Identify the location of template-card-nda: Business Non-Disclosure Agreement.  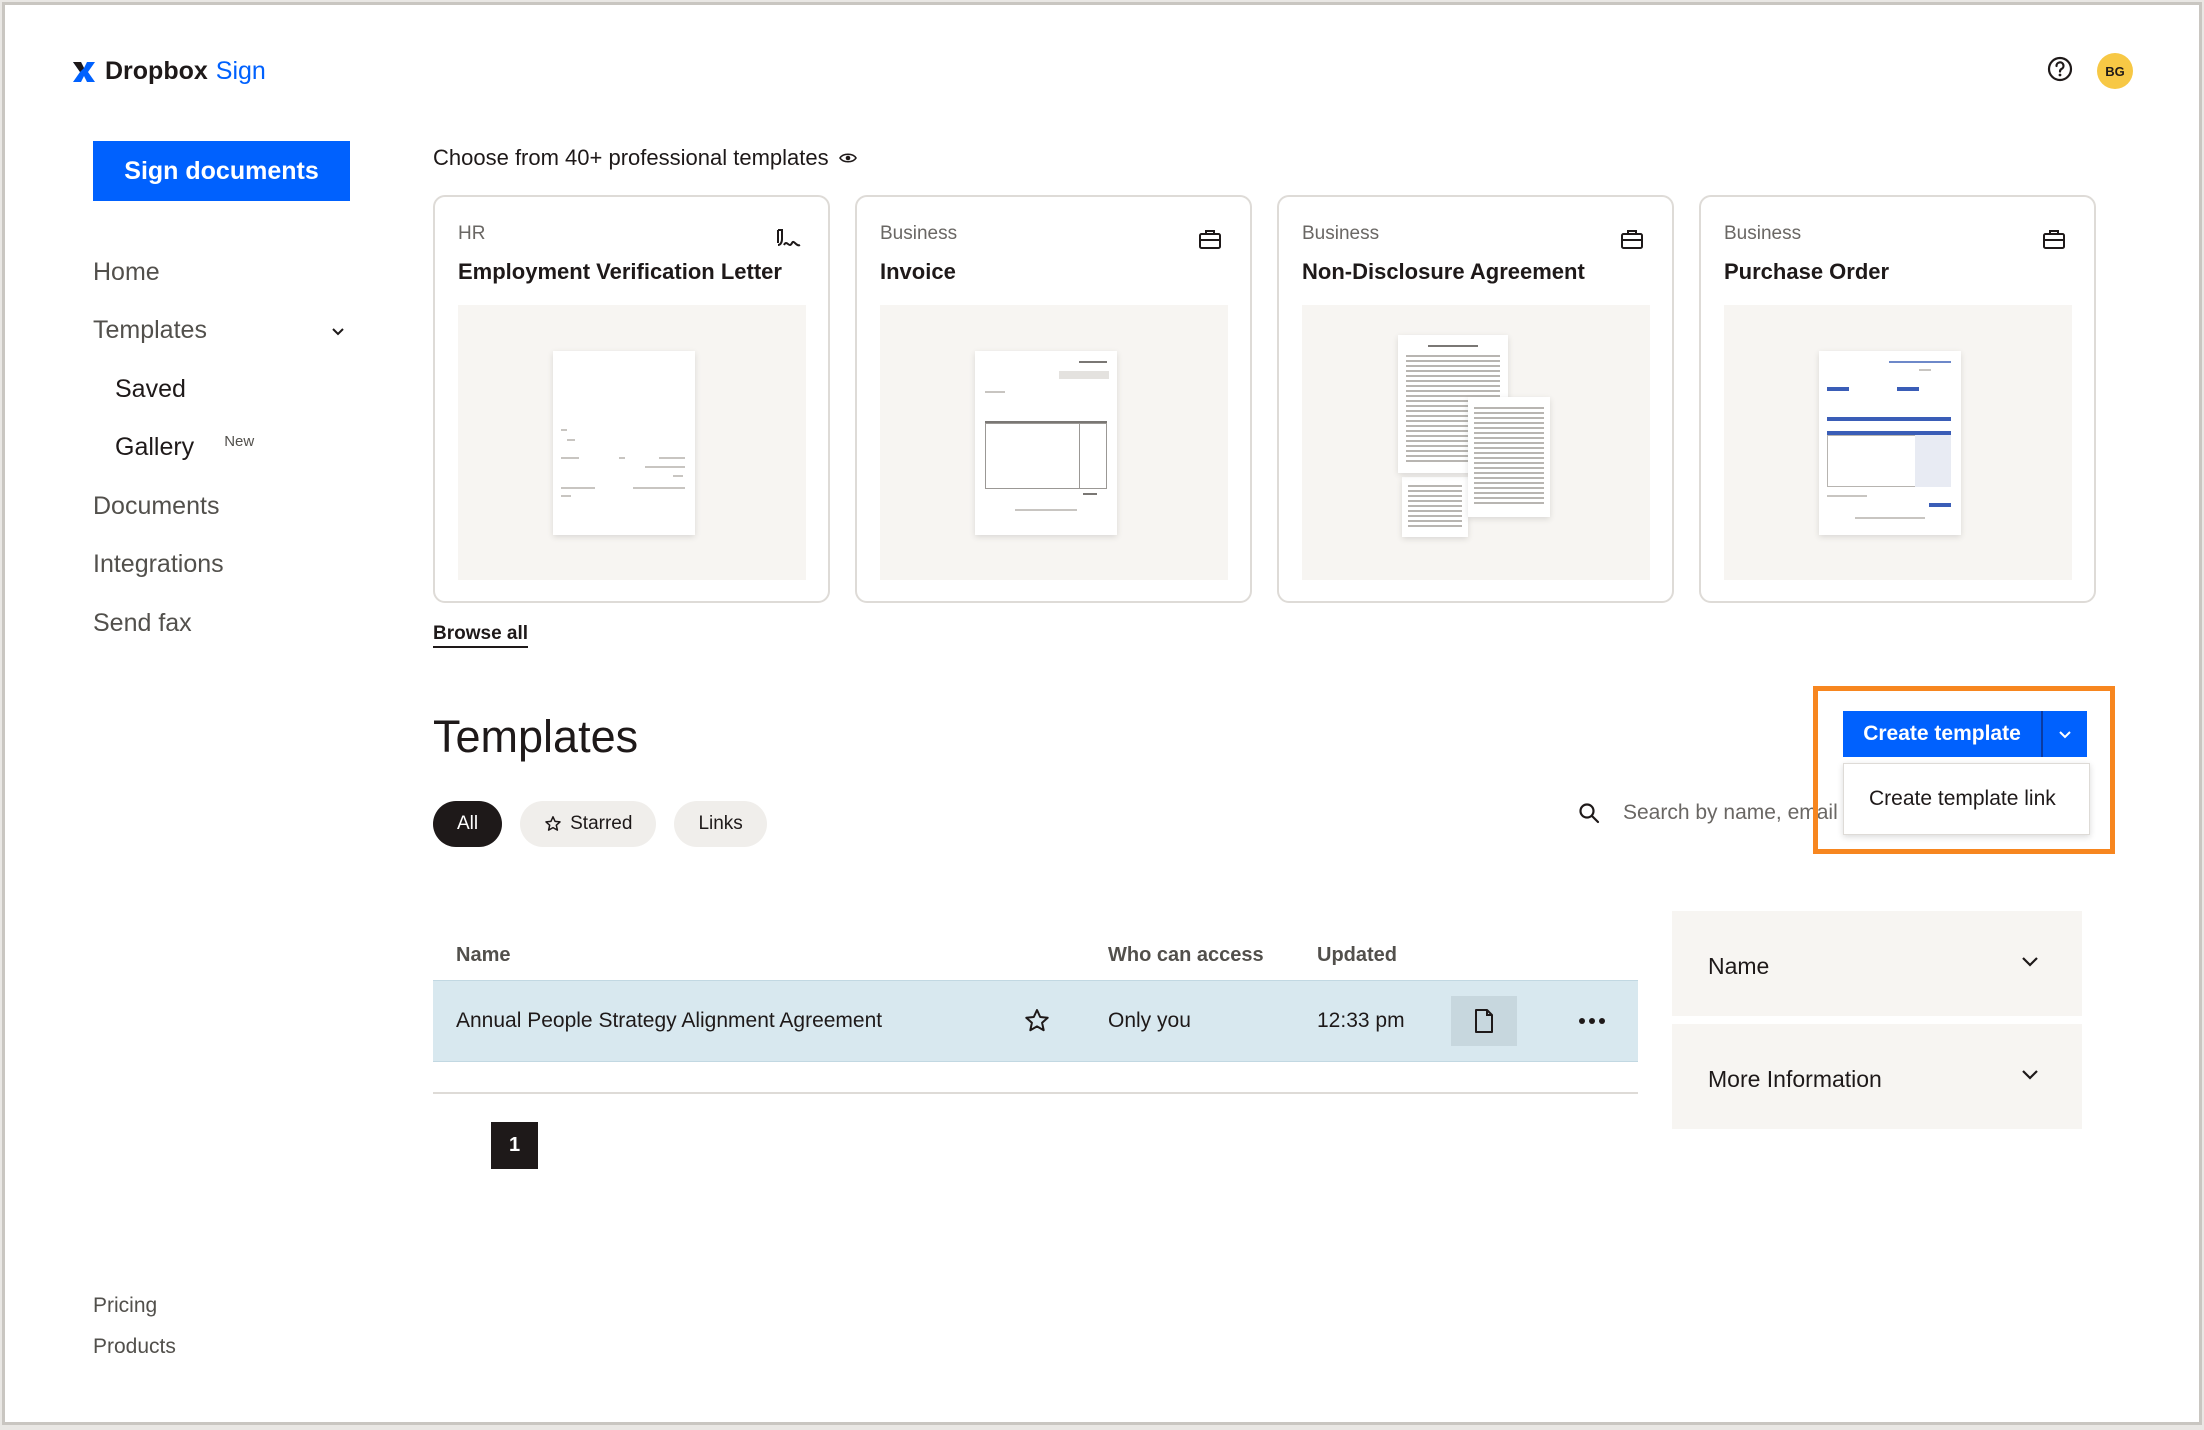
(1475, 399).